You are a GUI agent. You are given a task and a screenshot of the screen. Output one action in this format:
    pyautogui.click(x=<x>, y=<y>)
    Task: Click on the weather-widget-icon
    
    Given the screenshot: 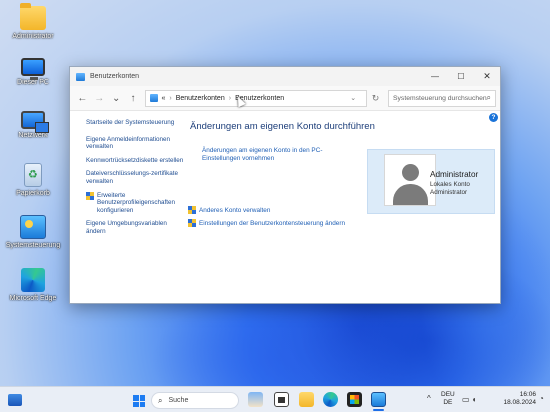 What is the action you would take?
    pyautogui.click(x=15, y=399)
    